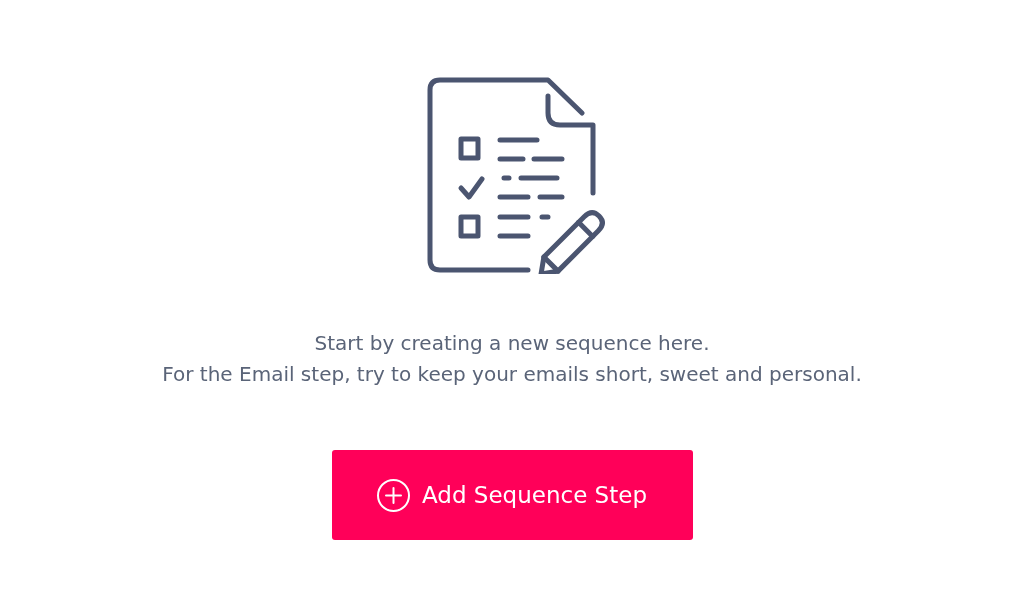 This screenshot has width=1024, height=616. What do you see at coordinates (393, 495) in the screenshot?
I see `plus-circle-icon` at bounding box center [393, 495].